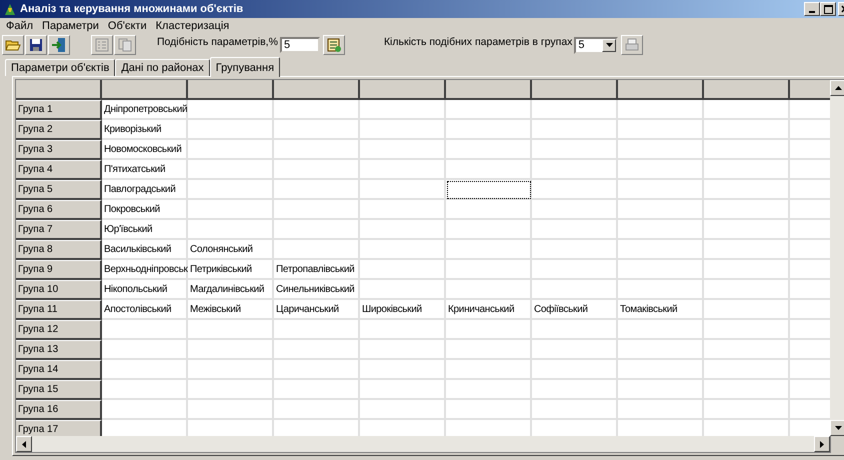  Describe the element at coordinates (145, 310) in the screenshot. I see `table-cell: Апостолівський` at that location.